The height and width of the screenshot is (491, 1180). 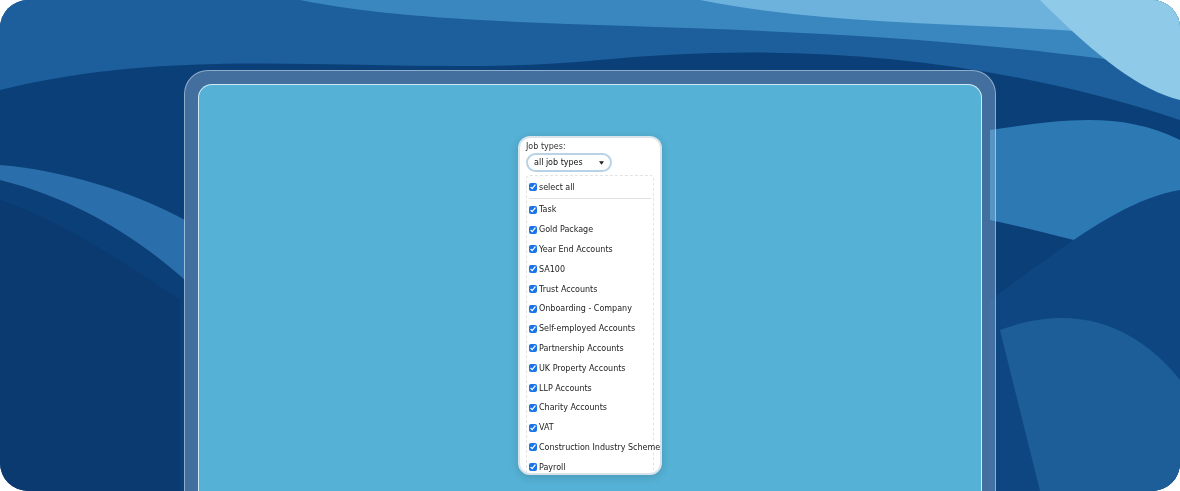 What do you see at coordinates (569, 162) in the screenshot?
I see `job-types-dropdown: all job types` at bounding box center [569, 162].